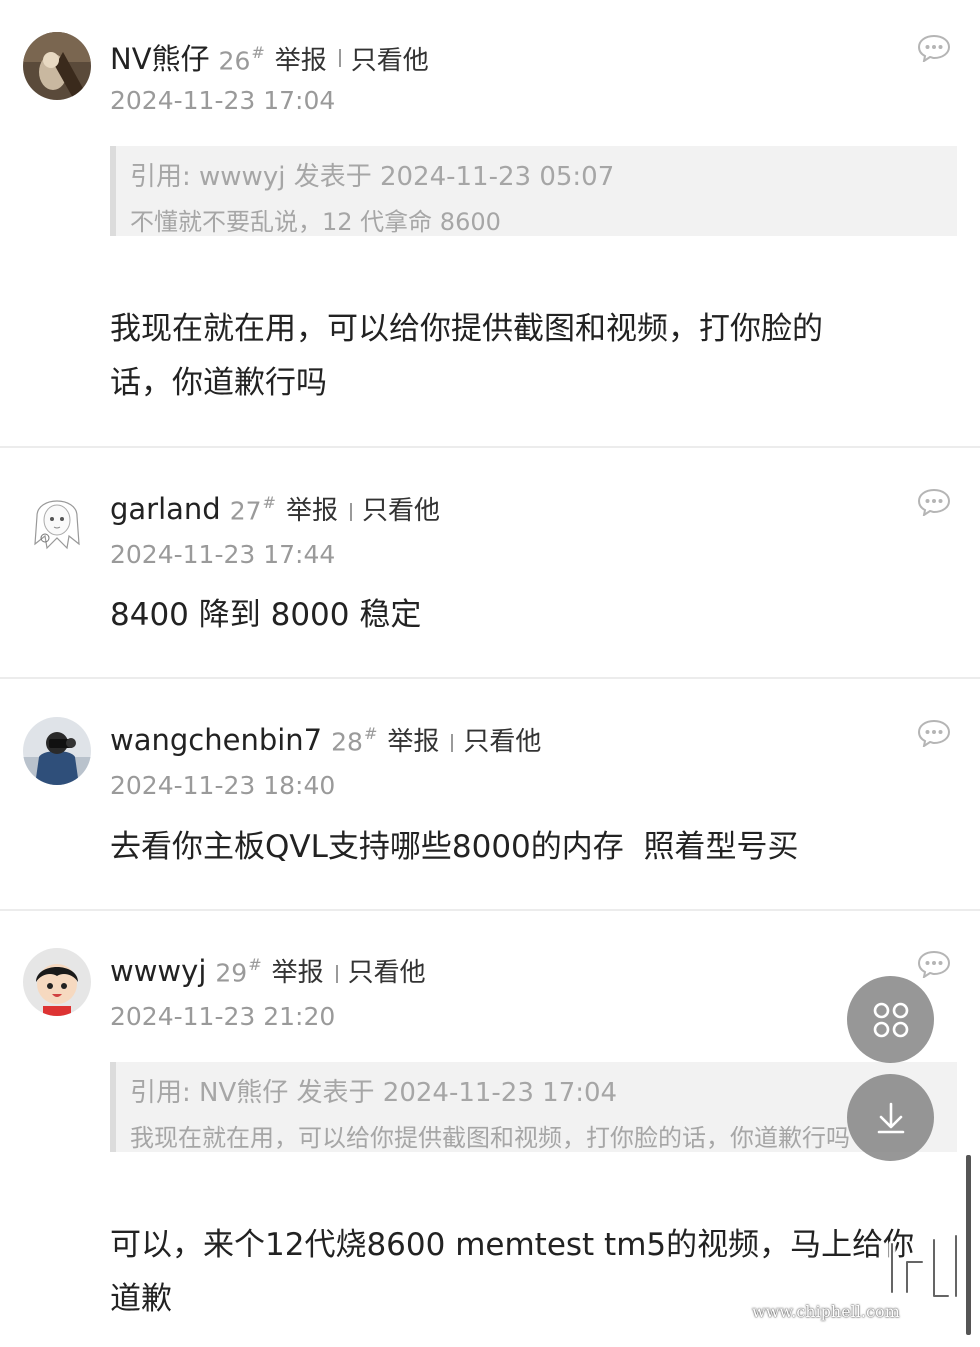 Image resolution: width=980 pixels, height=1347 pixels. What do you see at coordinates (266, 615) in the screenshot?
I see `content-line: 8400 降到 8000 稳定` at bounding box center [266, 615].